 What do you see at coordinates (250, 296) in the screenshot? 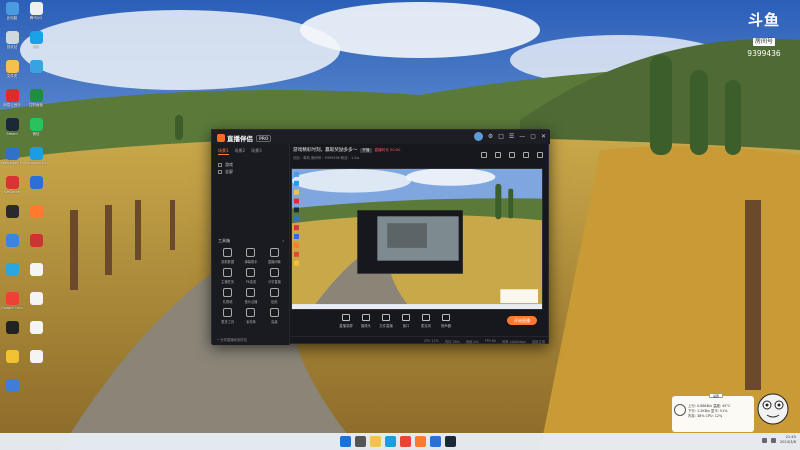
I see `toolbox-item: 音乐点播` at bounding box center [250, 296].